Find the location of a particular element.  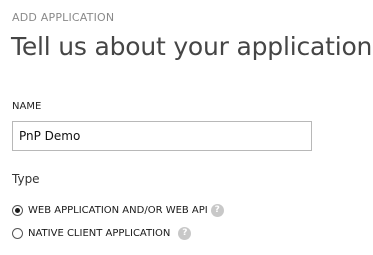

radio-option-web-application: WEB APPLICATION AND/OR WEB API ? is located at coordinates (118, 210).